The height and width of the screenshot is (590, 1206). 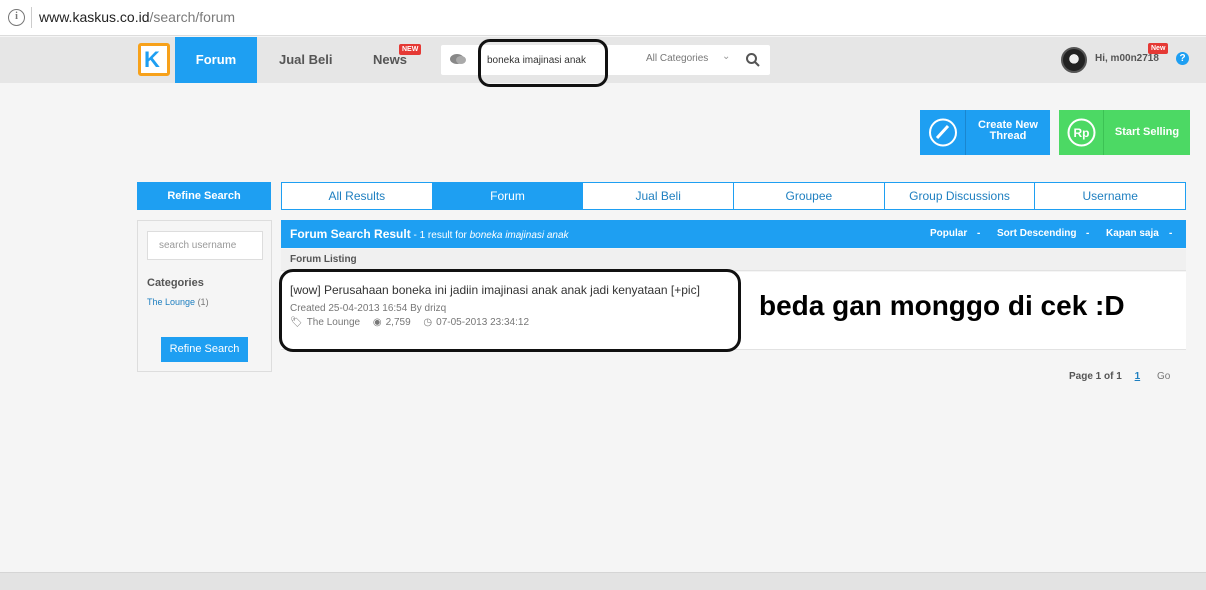 What do you see at coordinates (1138, 376) in the screenshot?
I see `page-1-link: 1` at bounding box center [1138, 376].